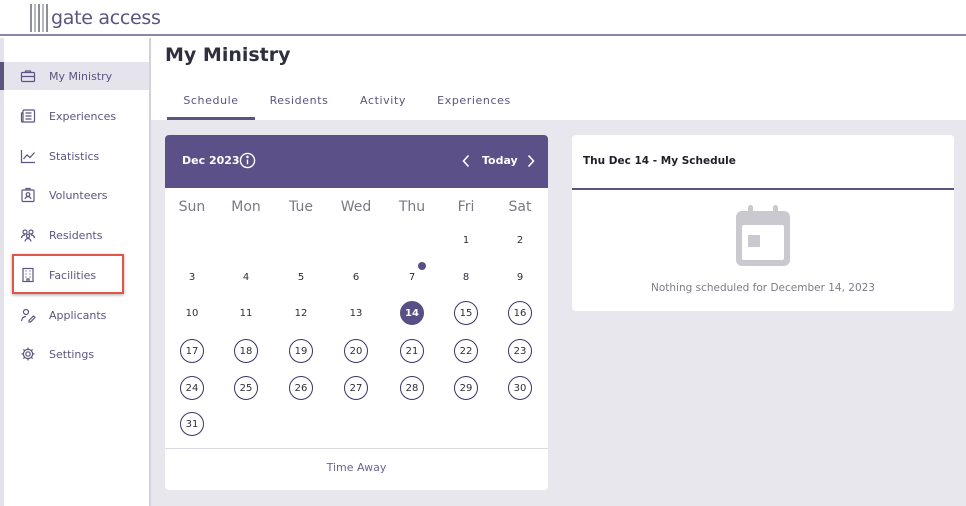 The height and width of the screenshot is (506, 966). Describe the element at coordinates (192, 313) in the screenshot. I see `calendar-day: 10` at that location.